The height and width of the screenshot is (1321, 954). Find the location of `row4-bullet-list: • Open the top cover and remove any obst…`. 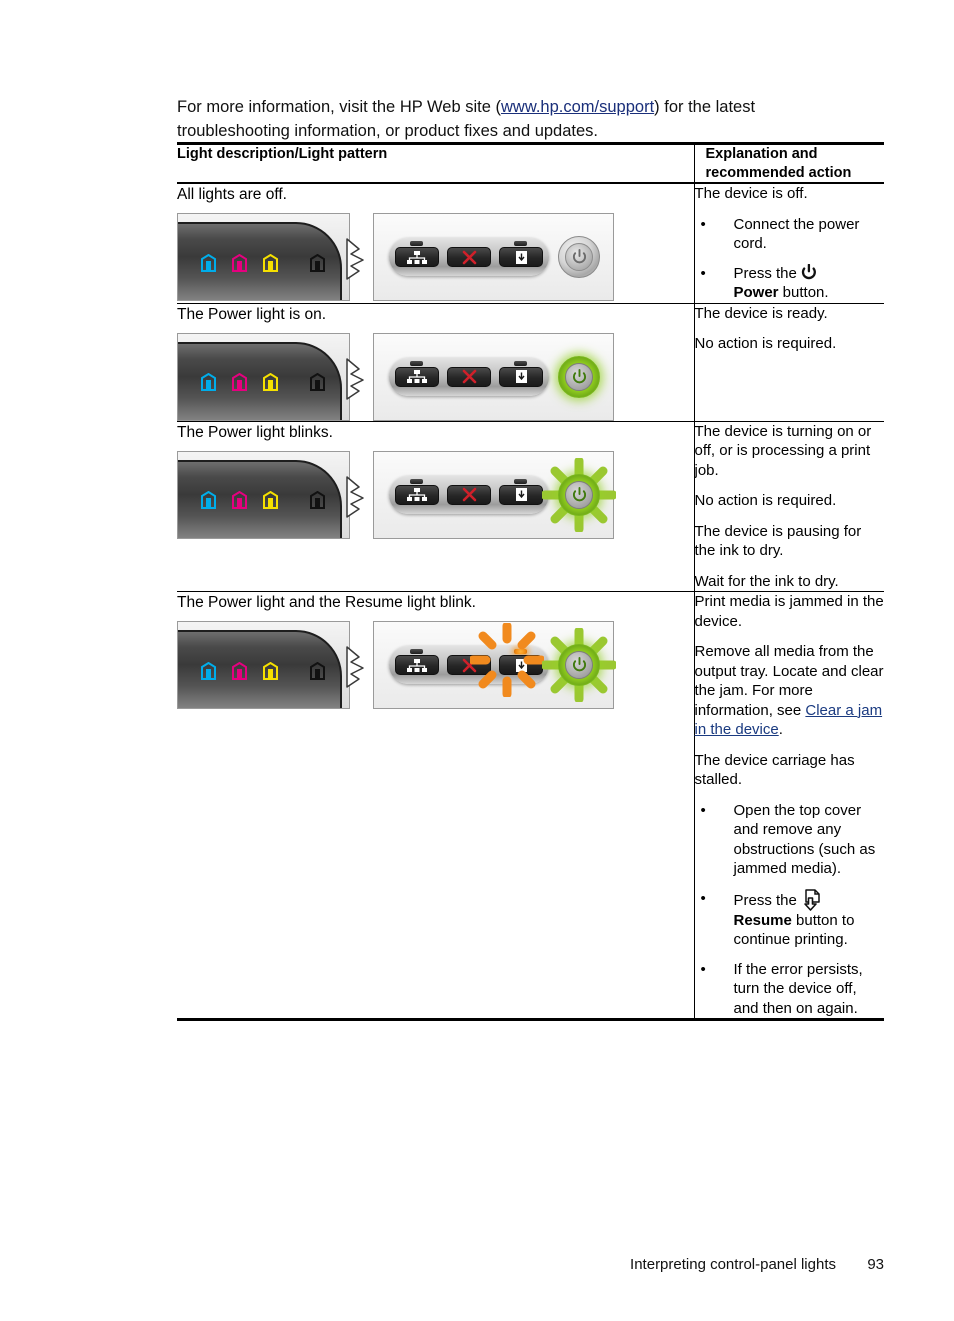

row4-bullet-list: • Open the top cover and remove any obst… is located at coordinates (790, 910).